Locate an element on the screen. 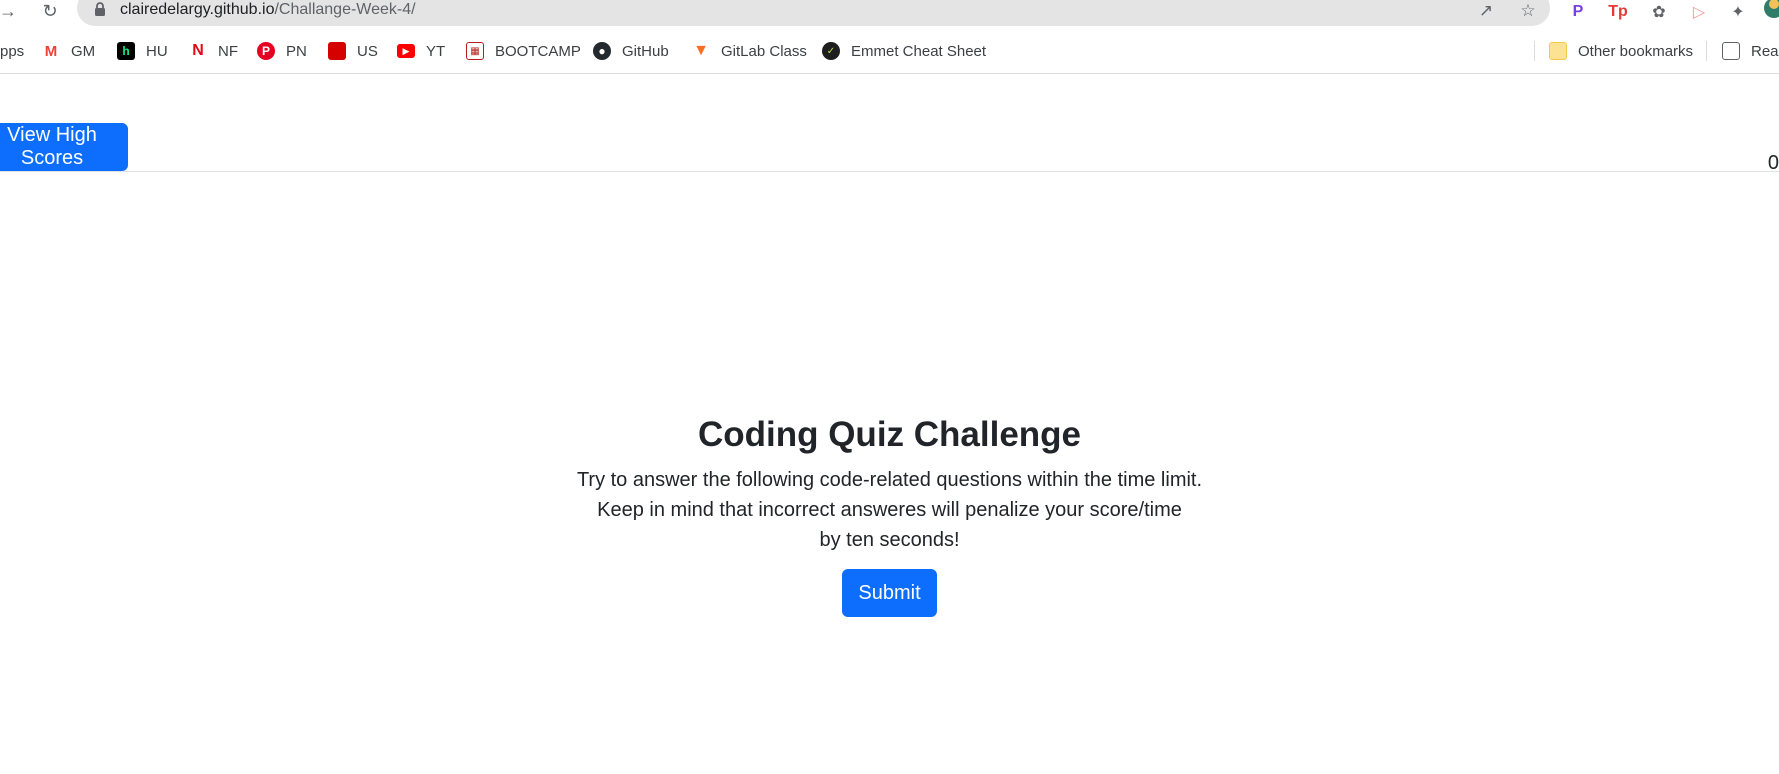 The width and height of the screenshot is (1779, 774). extension-p-icon: P is located at coordinates (1578, 12).